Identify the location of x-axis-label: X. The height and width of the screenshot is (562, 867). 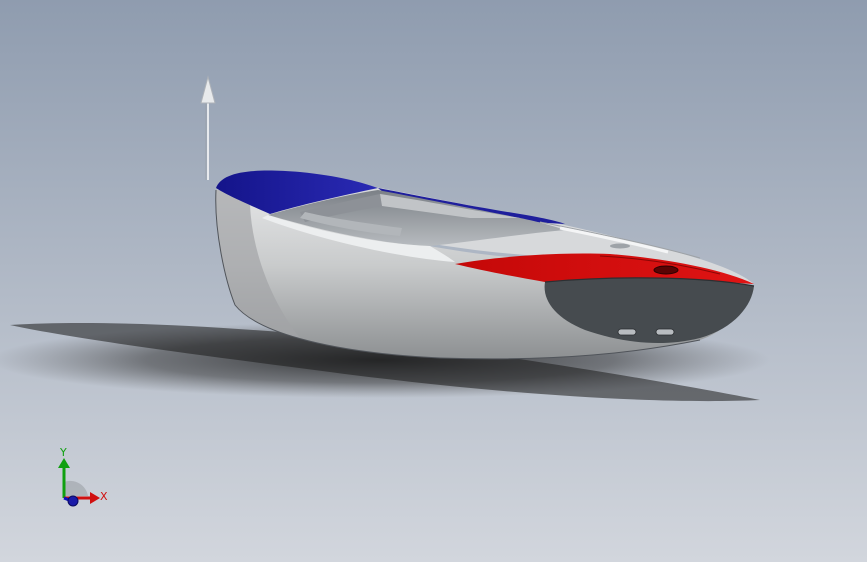
(104, 496).